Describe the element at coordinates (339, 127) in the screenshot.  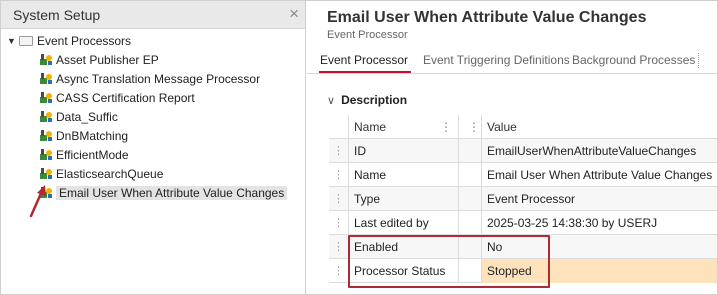
I see `row-handle` at that location.